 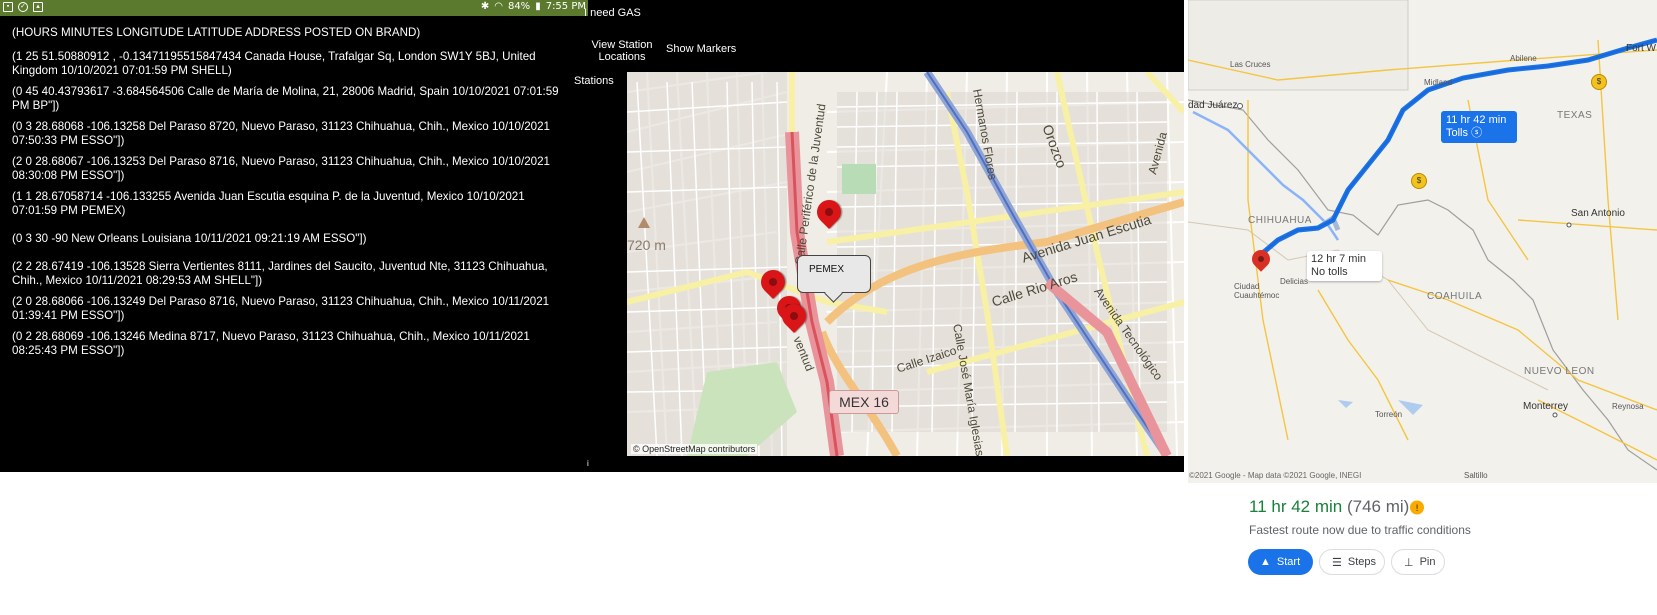 What do you see at coordinates (1476, 120) in the screenshot?
I see `route-time: 11 hr 42 min` at bounding box center [1476, 120].